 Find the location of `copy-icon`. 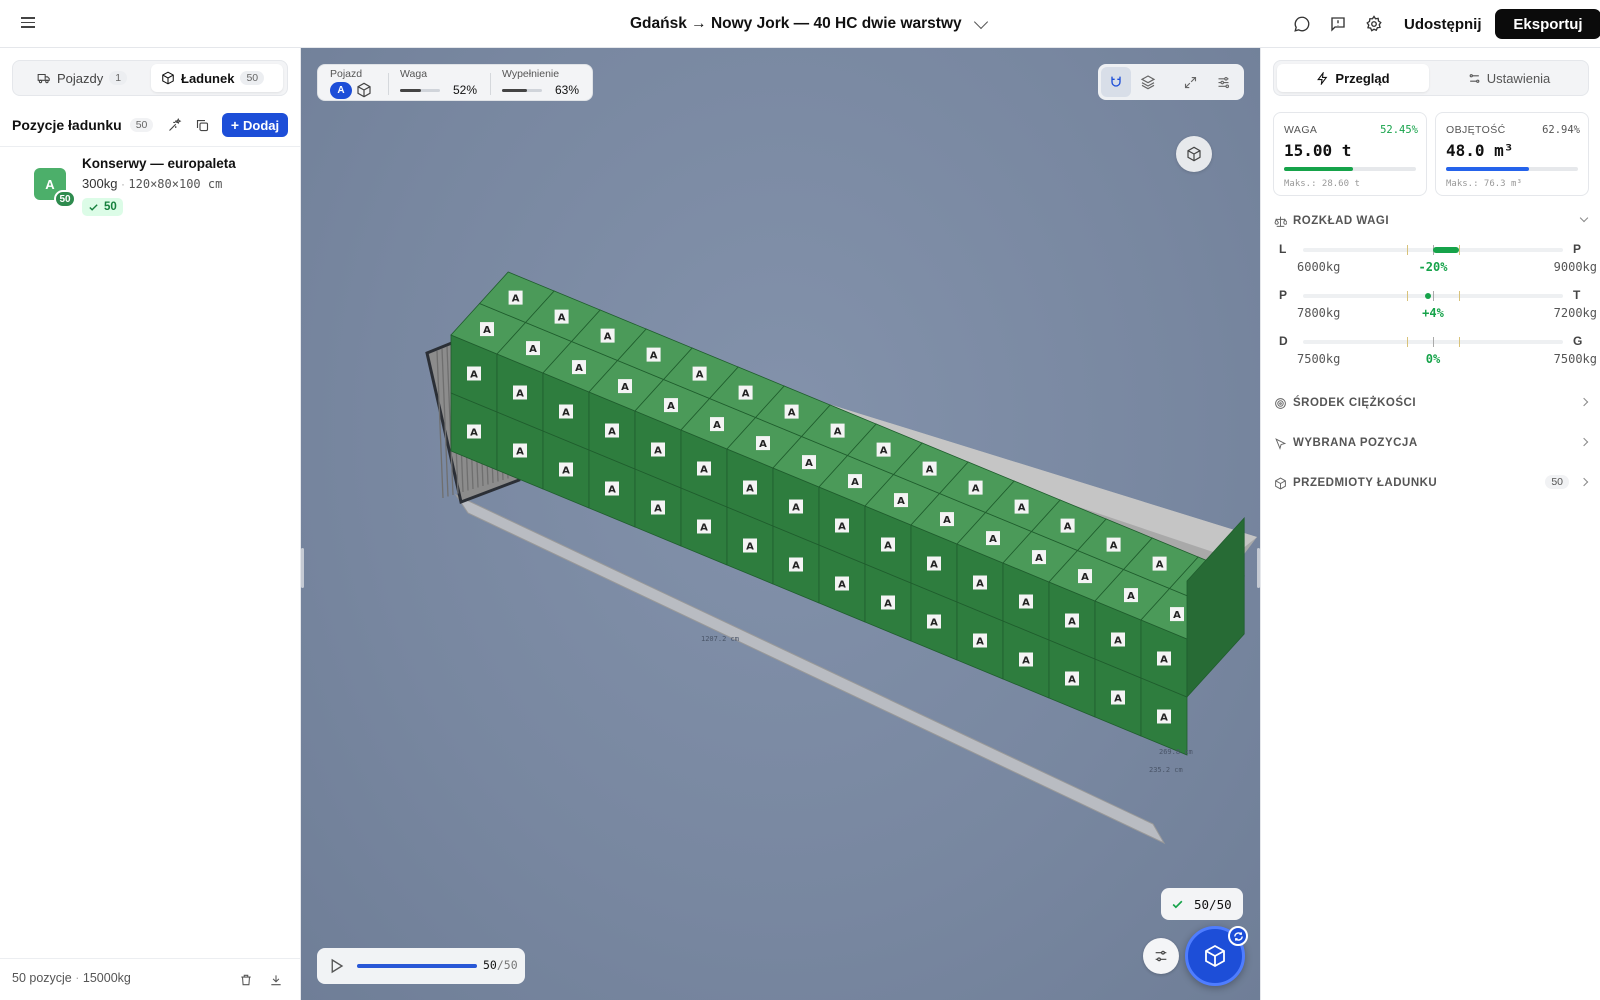

copy-icon is located at coordinates (202, 125).